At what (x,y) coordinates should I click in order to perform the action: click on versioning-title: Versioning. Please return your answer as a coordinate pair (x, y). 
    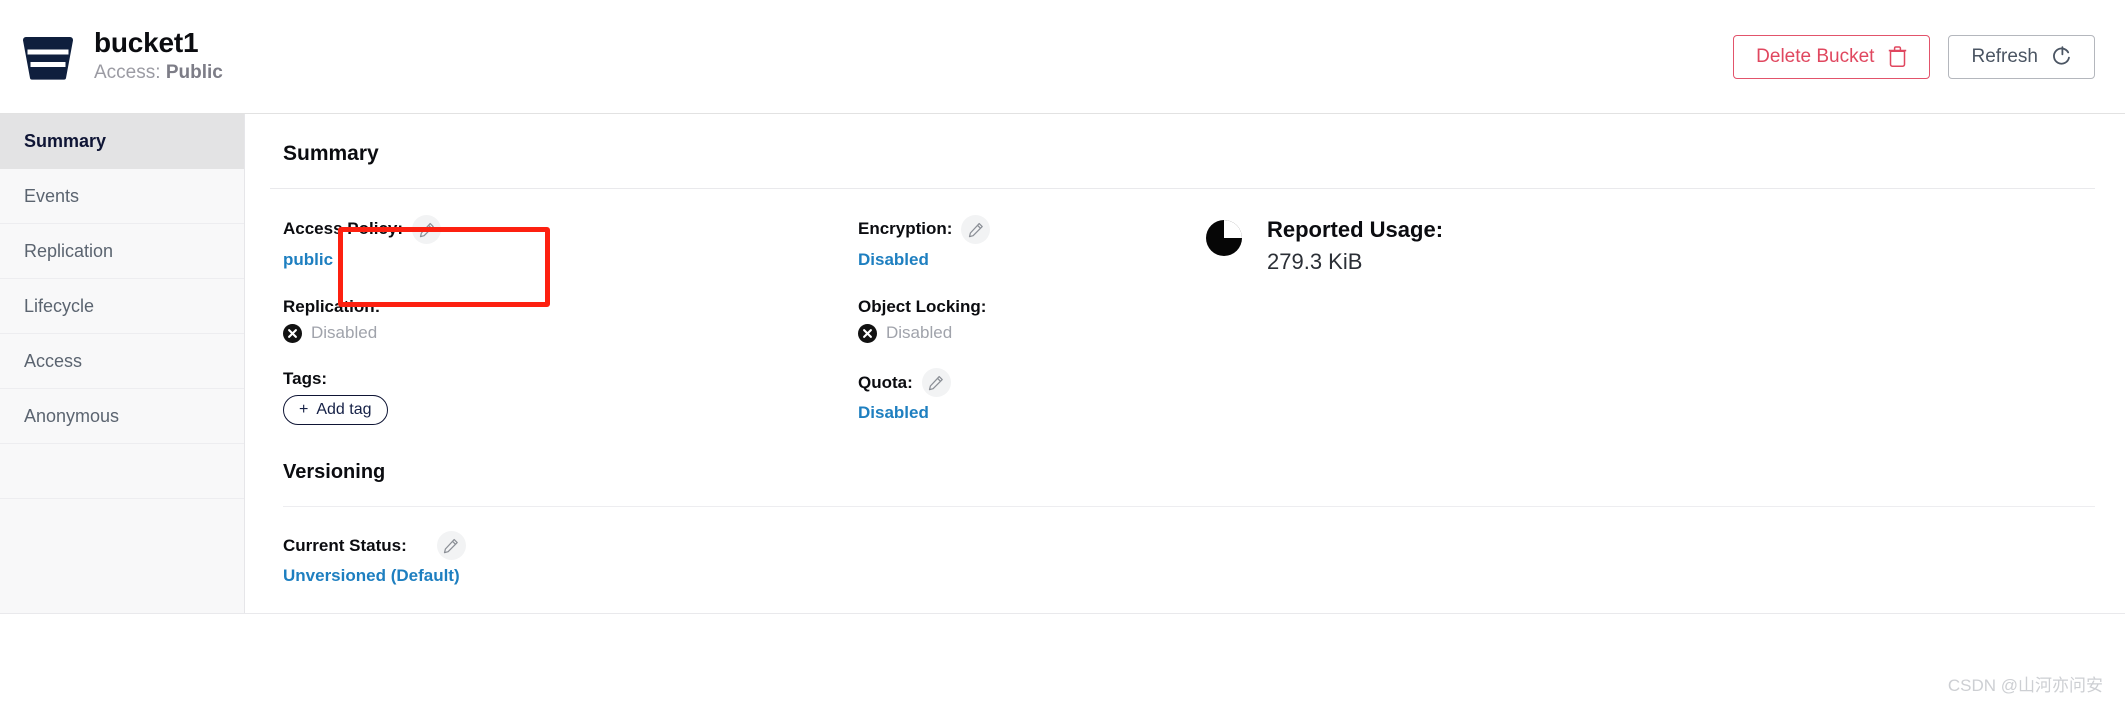
    Looking at the image, I should click on (334, 472).